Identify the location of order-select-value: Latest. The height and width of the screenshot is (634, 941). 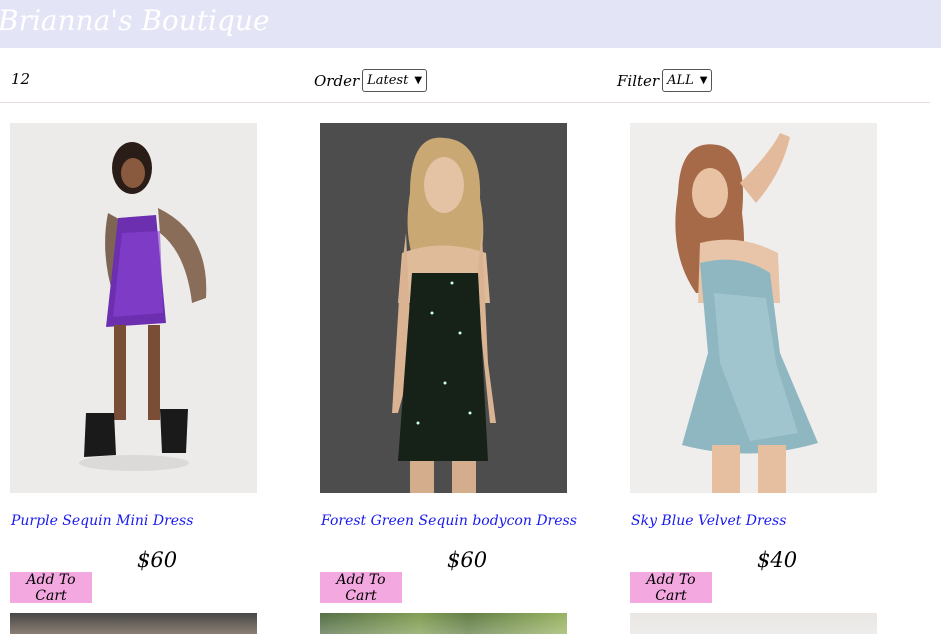
(388, 80).